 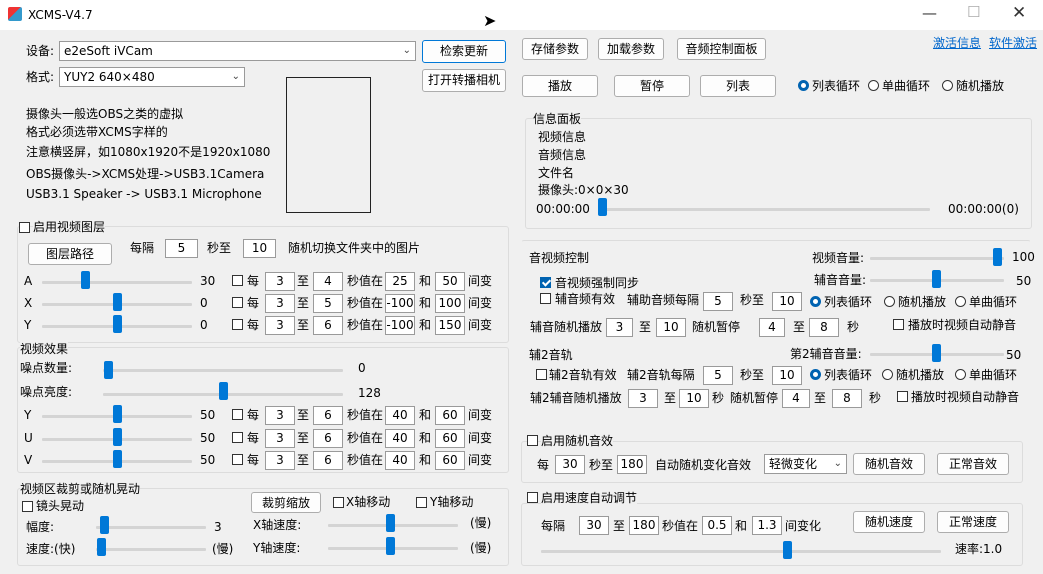 I want to click on video-vol-thumb, so click(x=997, y=257).